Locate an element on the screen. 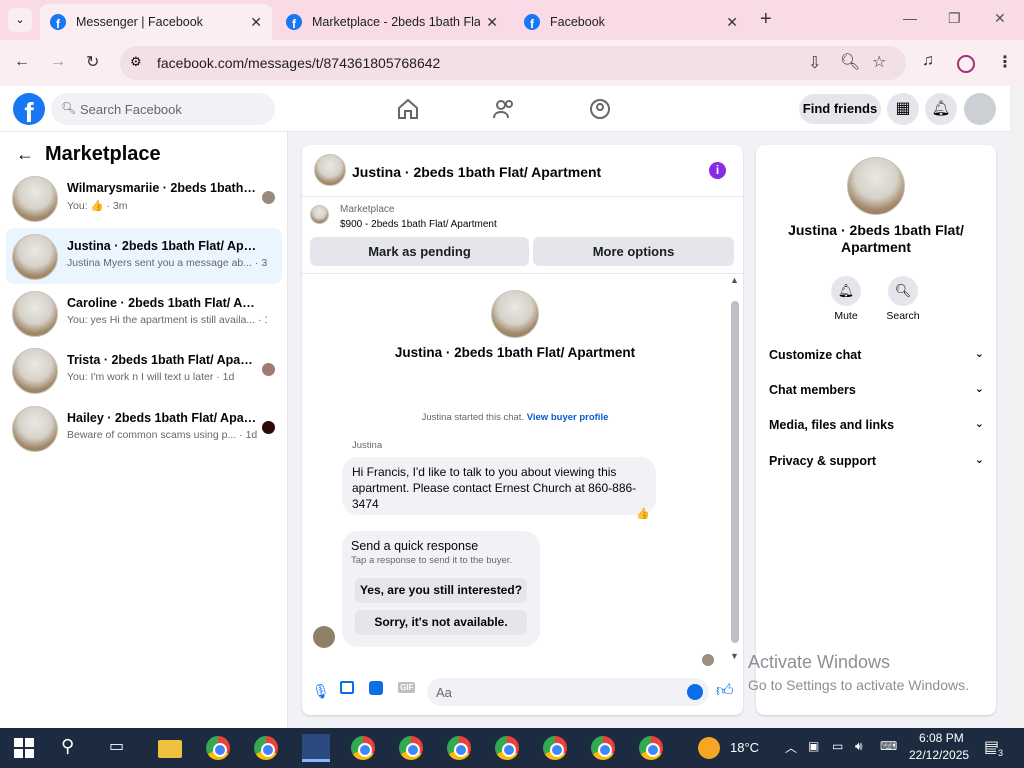 This screenshot has height=768, width=1024. install-app-icon: ⇩ is located at coordinates (814, 63).